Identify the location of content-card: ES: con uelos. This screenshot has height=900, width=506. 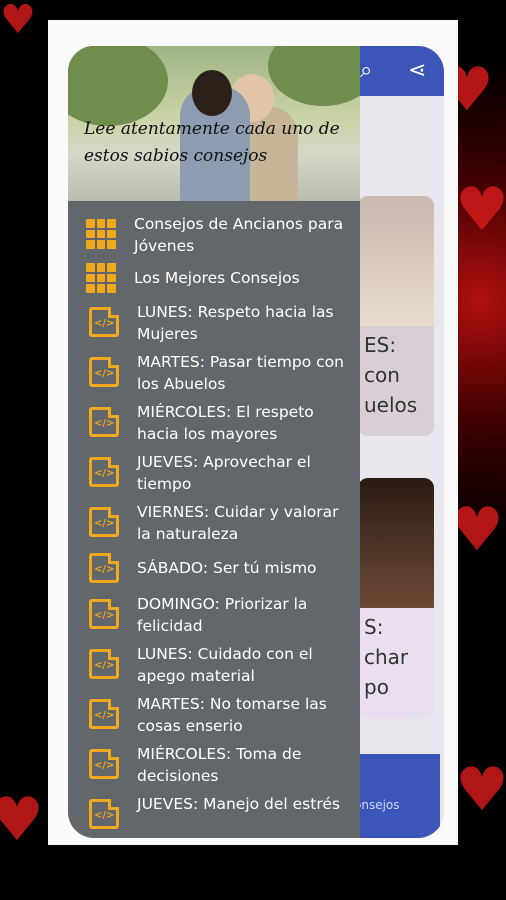
(396, 316).